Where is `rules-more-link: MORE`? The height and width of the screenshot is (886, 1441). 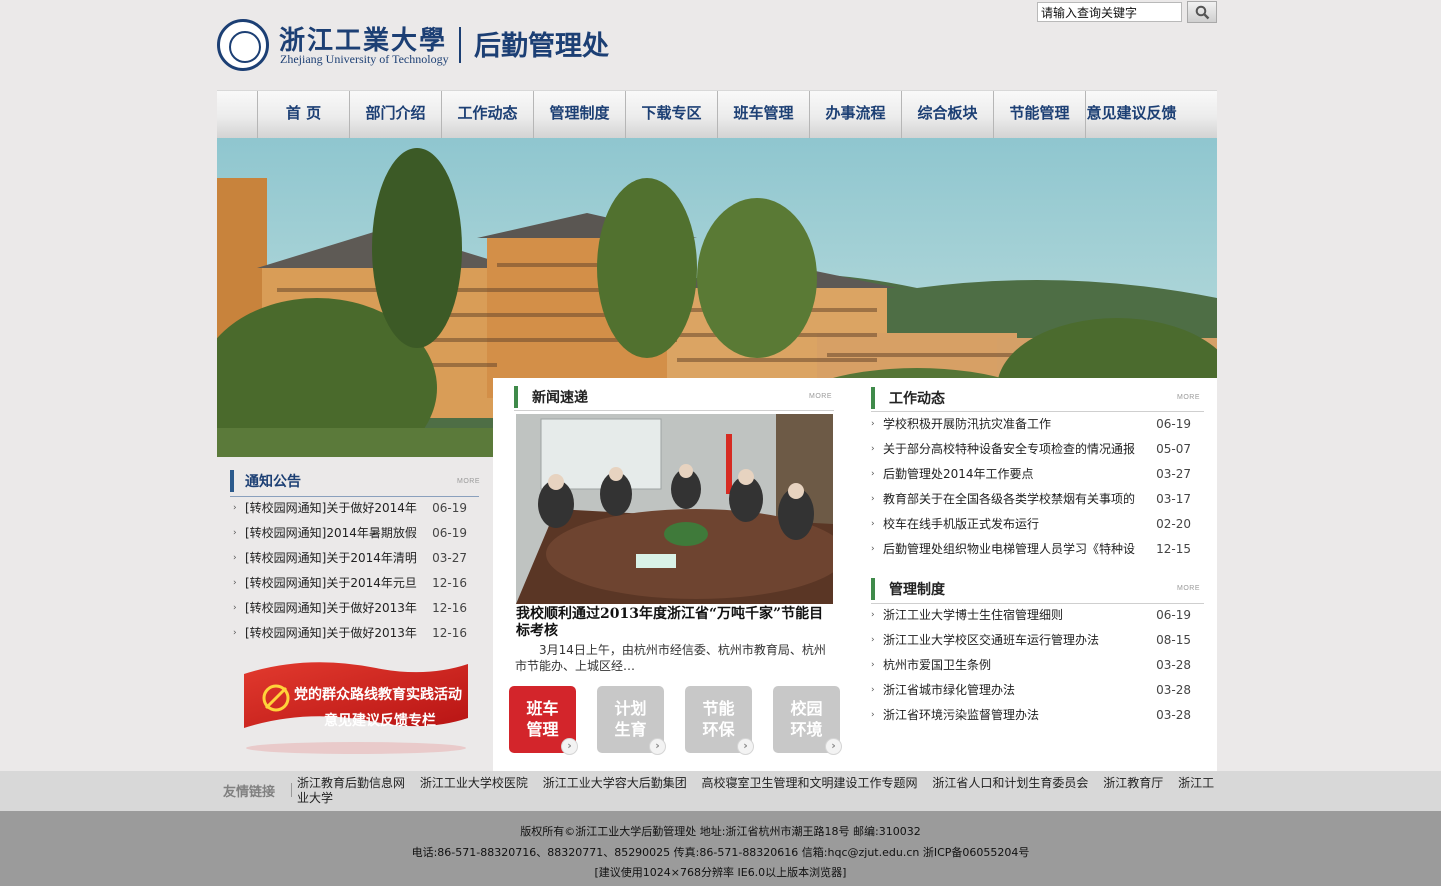
rules-more-link: MORE is located at coordinates (1188, 588).